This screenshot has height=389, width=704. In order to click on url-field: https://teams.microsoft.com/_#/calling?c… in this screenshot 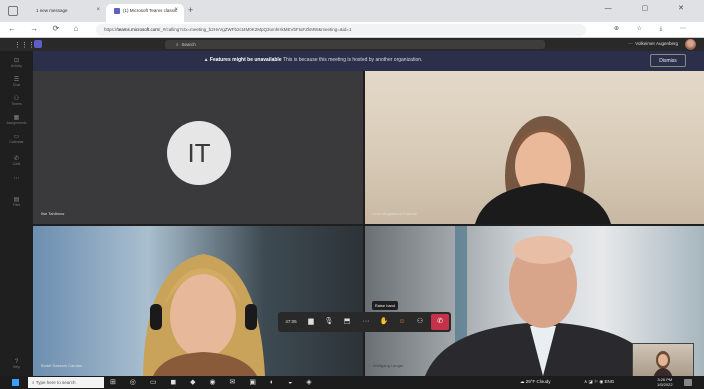, I will do `click(341, 30)`.